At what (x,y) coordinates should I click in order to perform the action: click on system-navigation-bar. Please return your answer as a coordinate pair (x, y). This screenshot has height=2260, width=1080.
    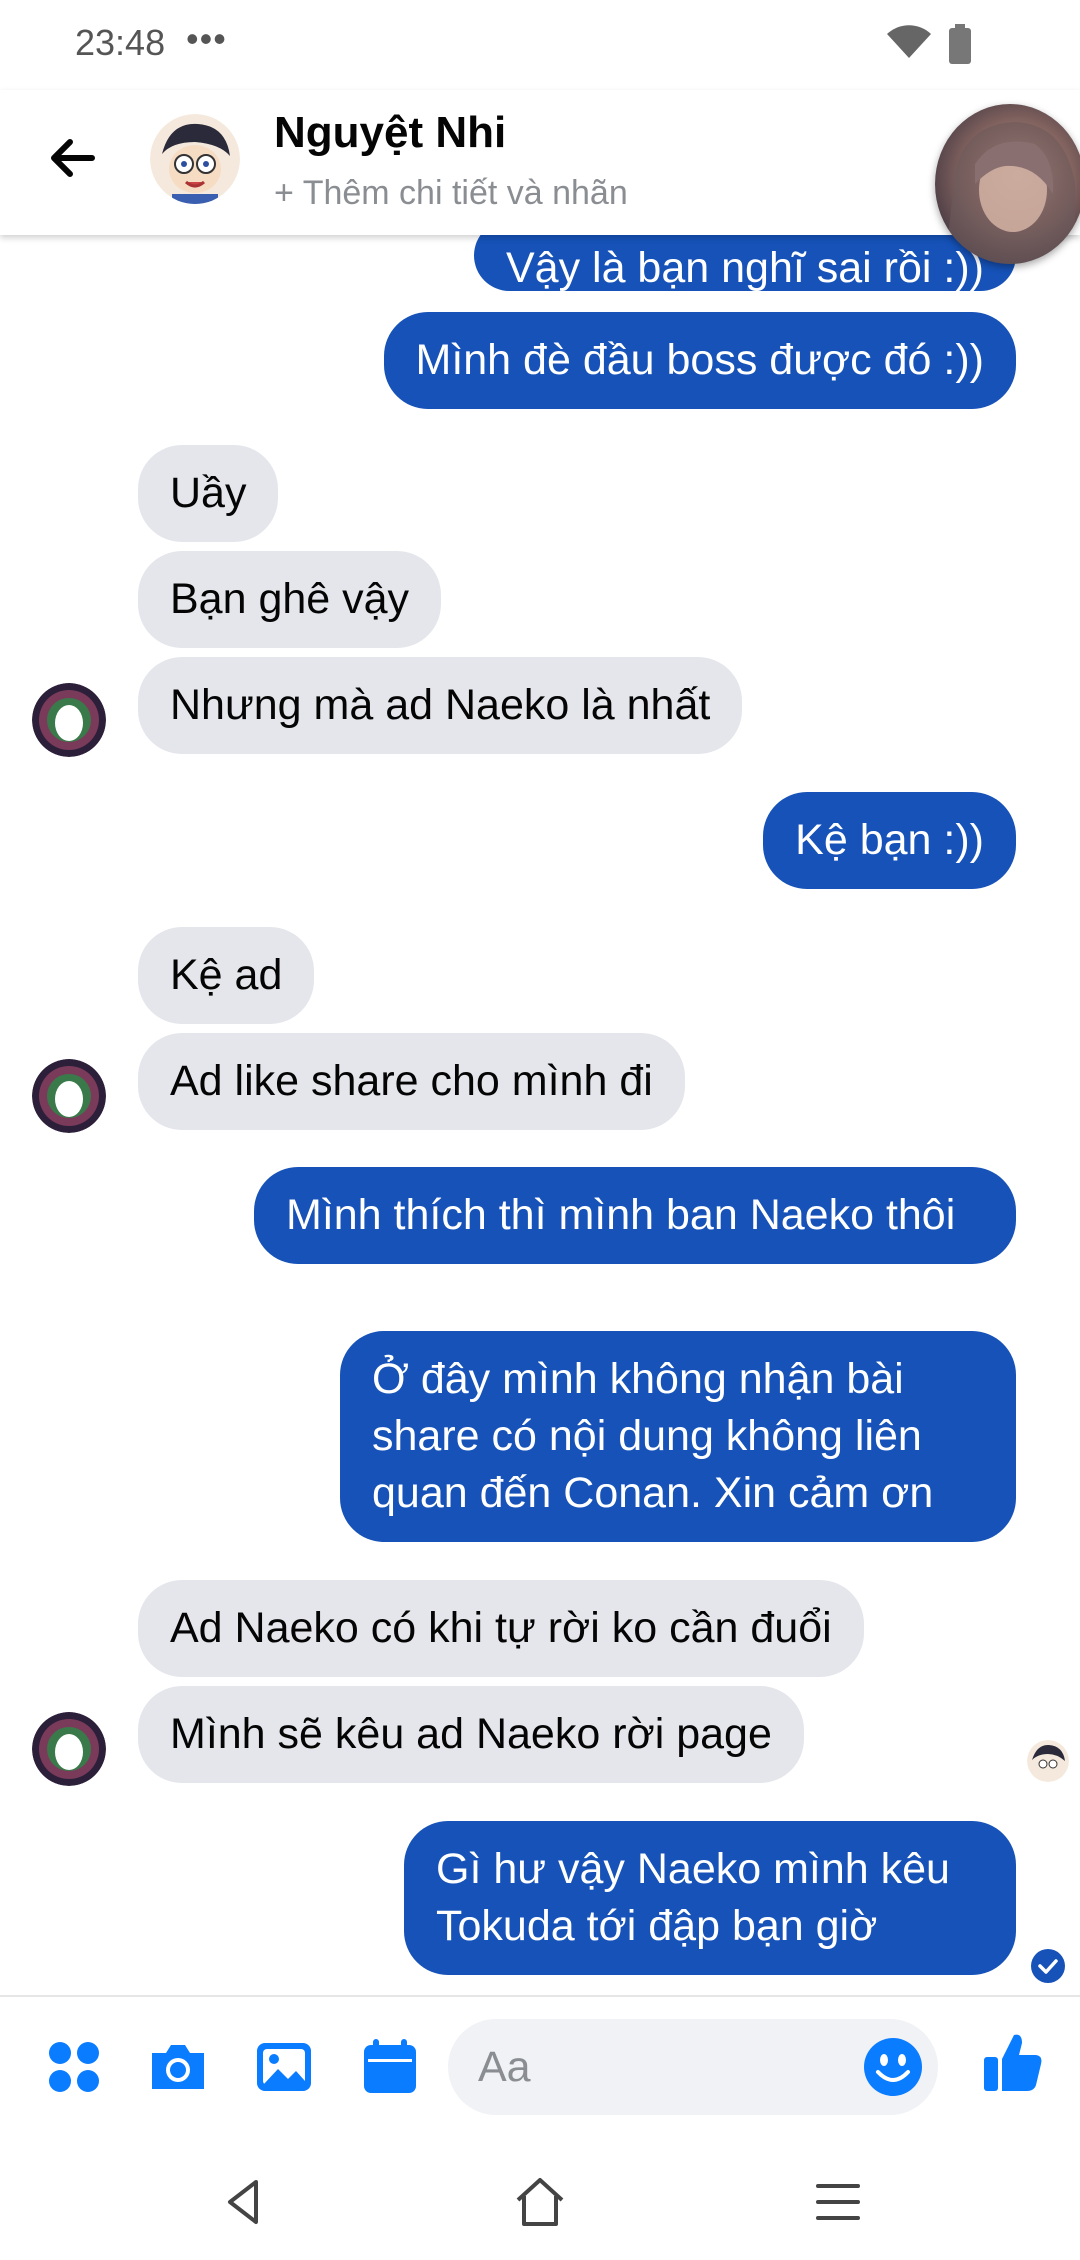
    Looking at the image, I should click on (540, 2200).